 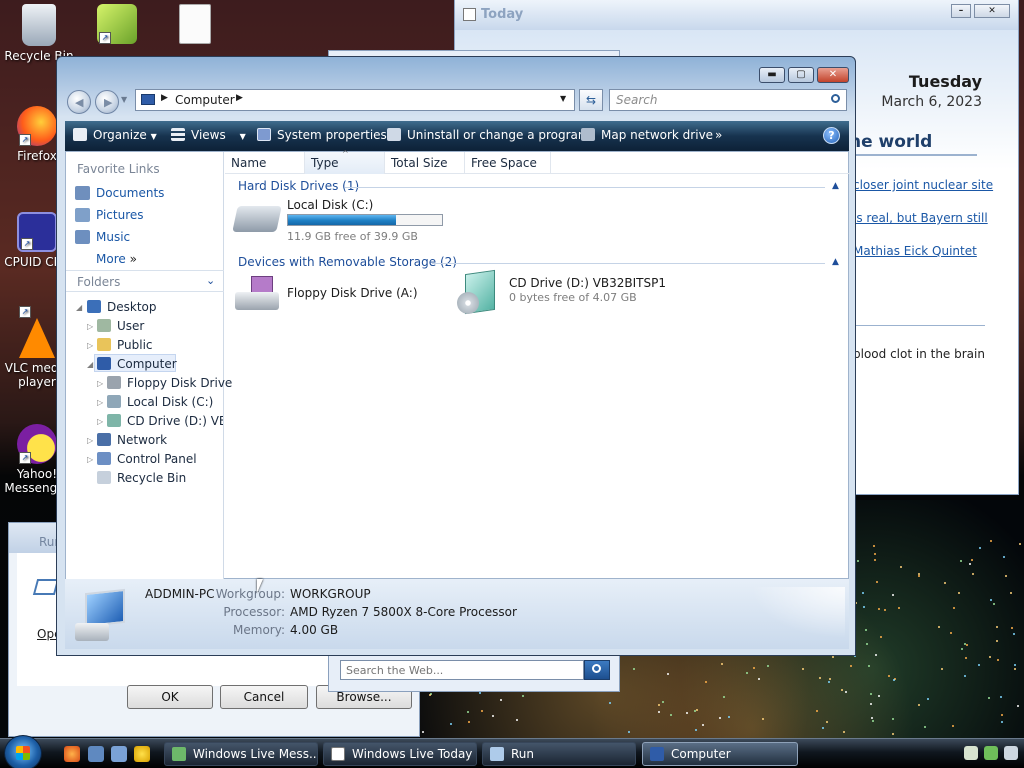 What do you see at coordinates (195, 25) in the screenshot?
I see `desktop-icon-text-file` at bounding box center [195, 25].